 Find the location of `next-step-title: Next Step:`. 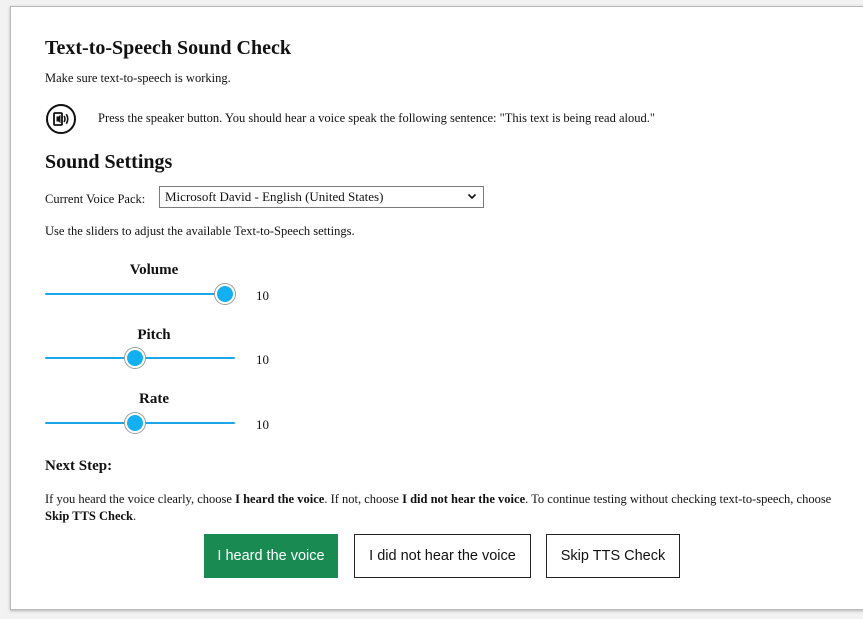

next-step-title: Next Step: is located at coordinates (79, 466).